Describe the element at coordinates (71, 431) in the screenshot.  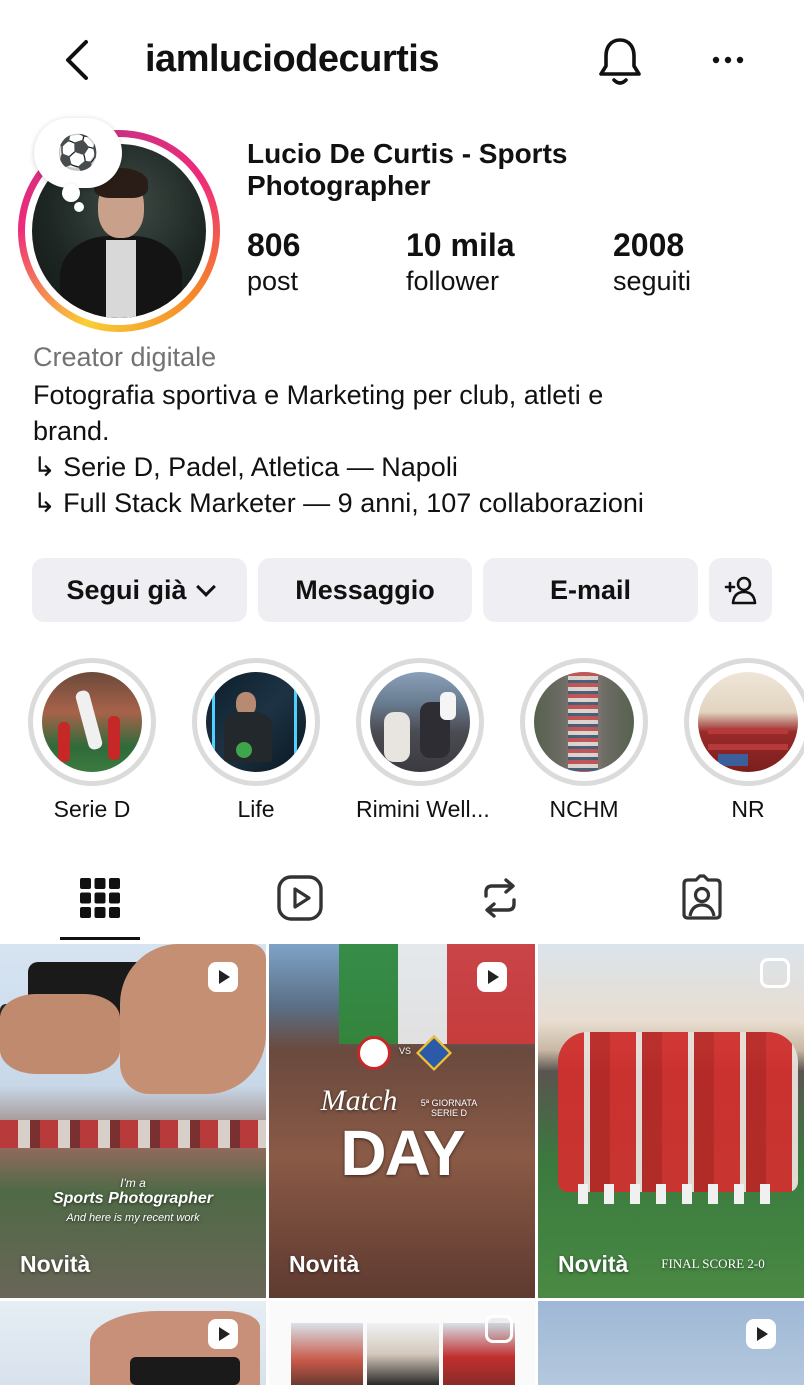
I see `bio-line: brand.` at that location.